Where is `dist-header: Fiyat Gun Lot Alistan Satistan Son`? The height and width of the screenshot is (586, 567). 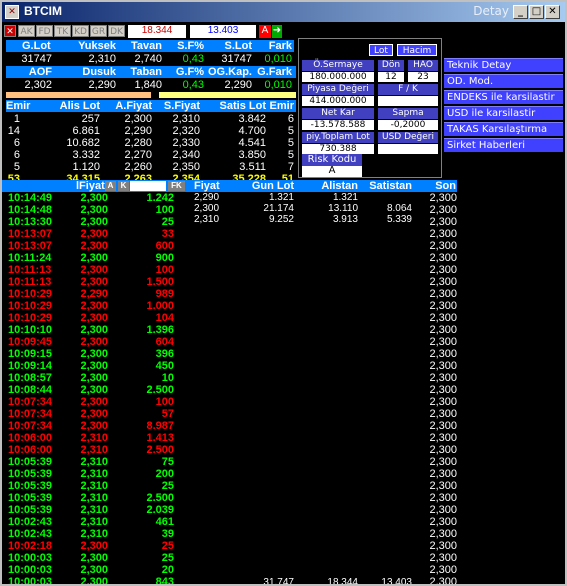 dist-header: Fiyat Gun Lot Alistan Satistan Son is located at coordinates (325, 186).